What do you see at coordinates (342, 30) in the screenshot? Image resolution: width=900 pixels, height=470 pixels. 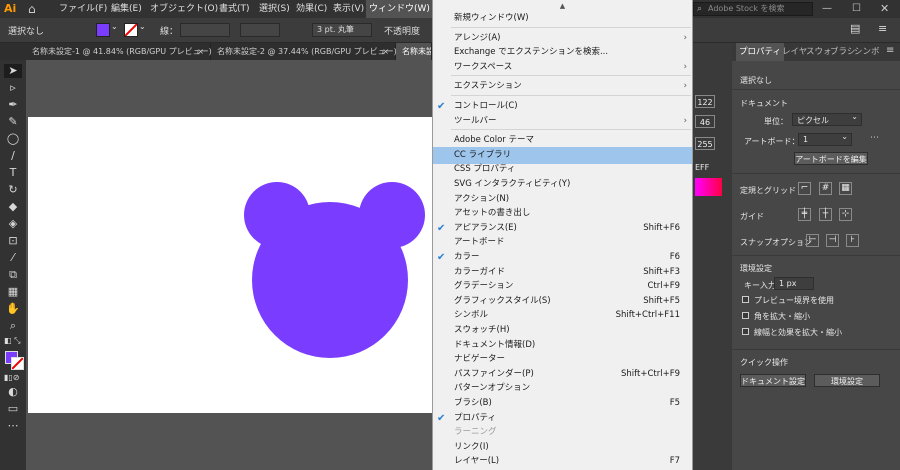 I see `brush-definition-dropdown: 3 pt. 丸筆` at bounding box center [342, 30].